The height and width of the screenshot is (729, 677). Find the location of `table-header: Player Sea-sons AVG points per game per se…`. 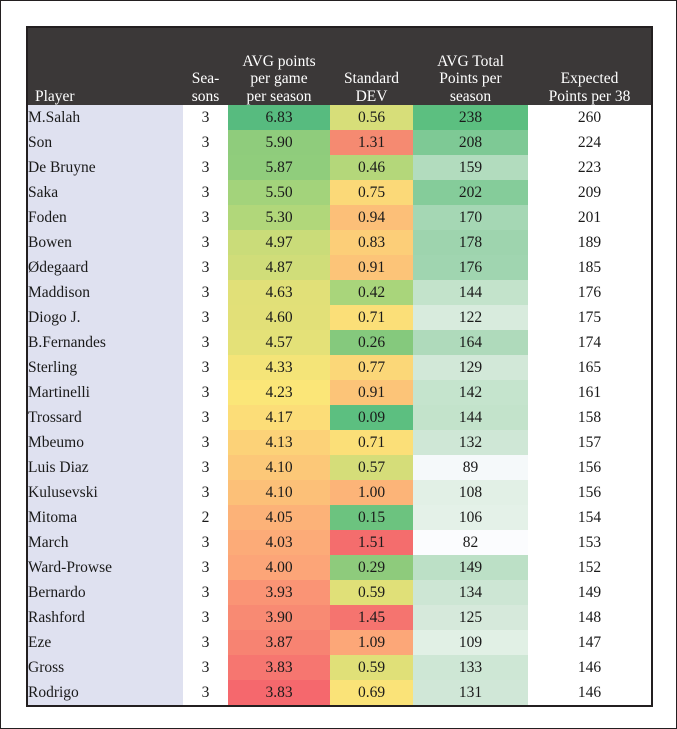

table-header: Player Sea-sons AVG points per game per se… is located at coordinates (339, 66).